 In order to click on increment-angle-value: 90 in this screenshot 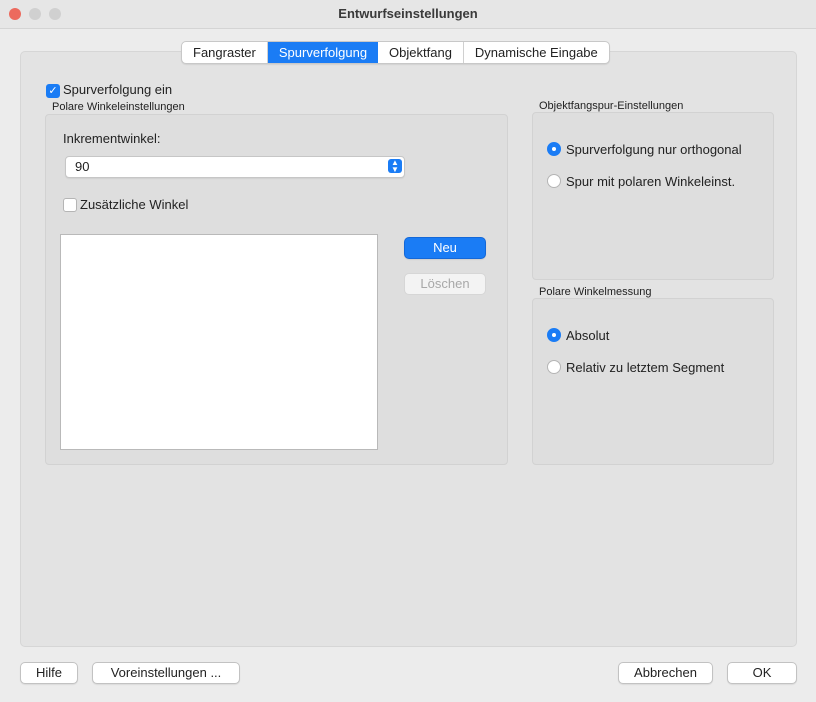, I will do `click(82, 166)`.